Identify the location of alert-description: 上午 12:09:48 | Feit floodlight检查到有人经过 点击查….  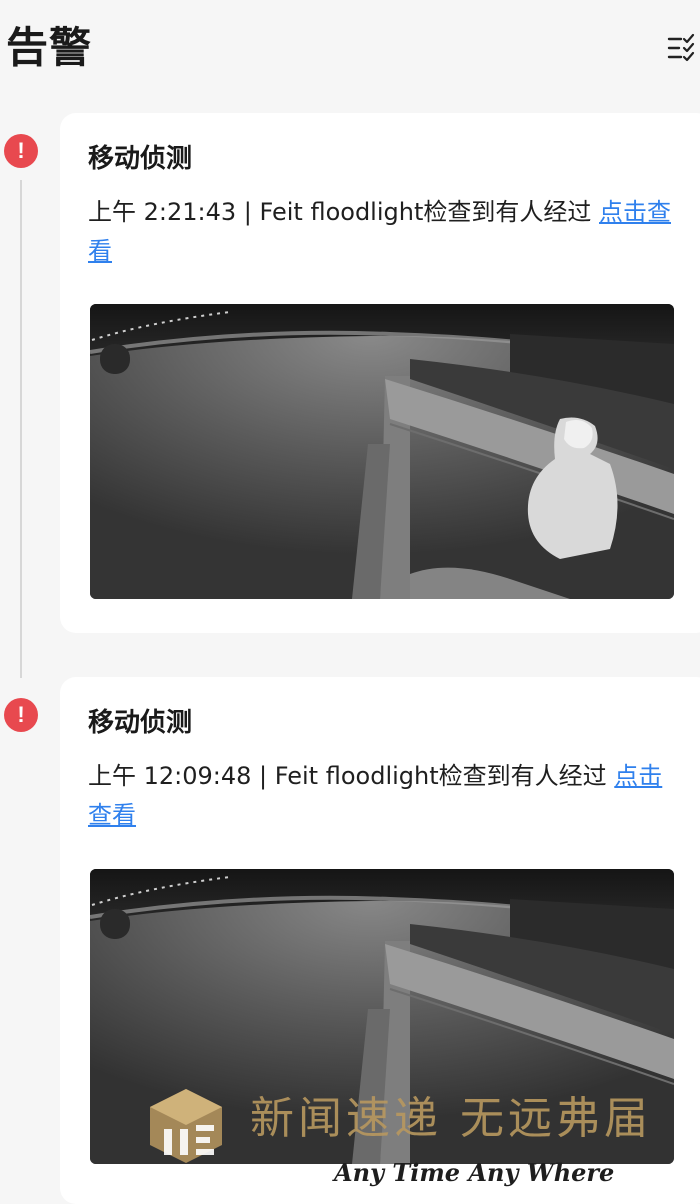
(381, 796).